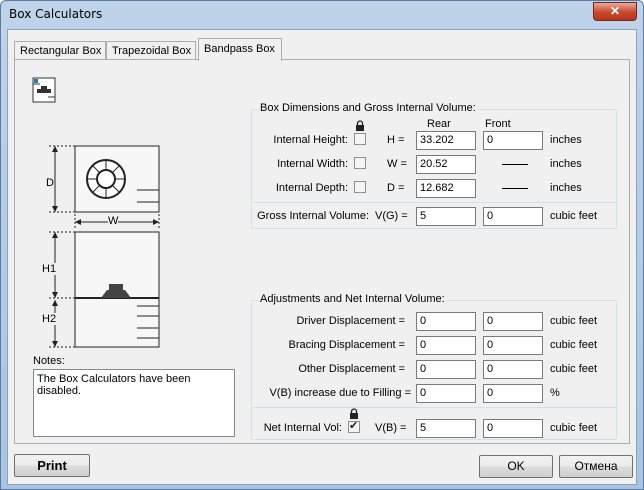  What do you see at coordinates (516, 466) in the screenshot?
I see `ok-button: OK` at bounding box center [516, 466].